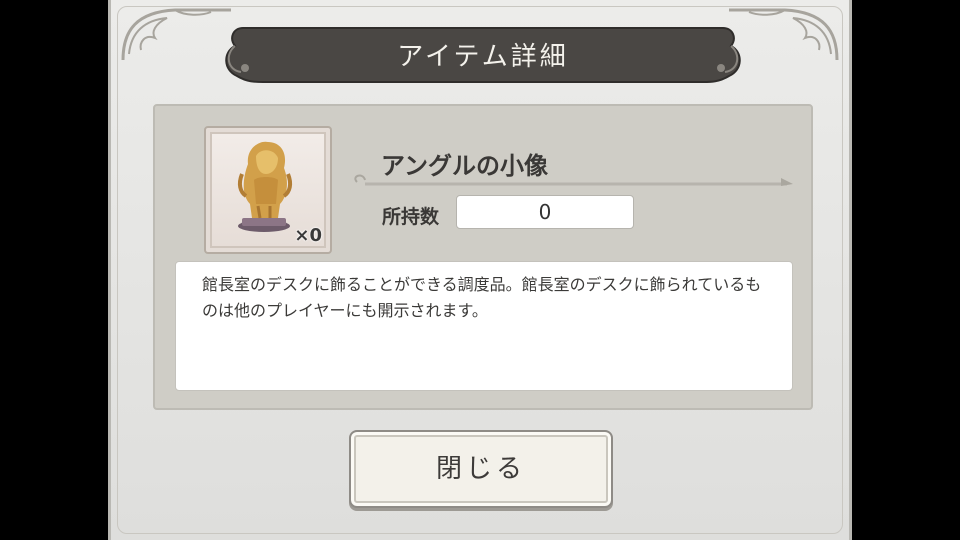  Describe the element at coordinates (545, 212) in the screenshot. I see `owned-count-field: 0` at that location.